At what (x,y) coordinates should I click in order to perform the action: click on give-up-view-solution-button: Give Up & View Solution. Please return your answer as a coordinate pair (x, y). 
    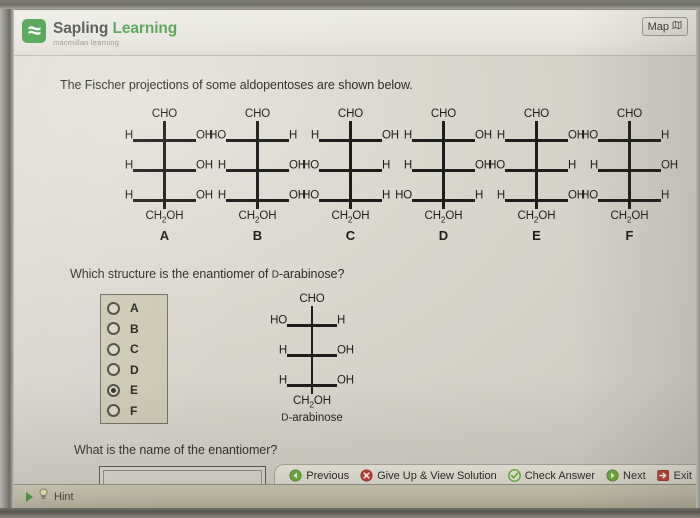
    Looking at the image, I should click on (428, 475).